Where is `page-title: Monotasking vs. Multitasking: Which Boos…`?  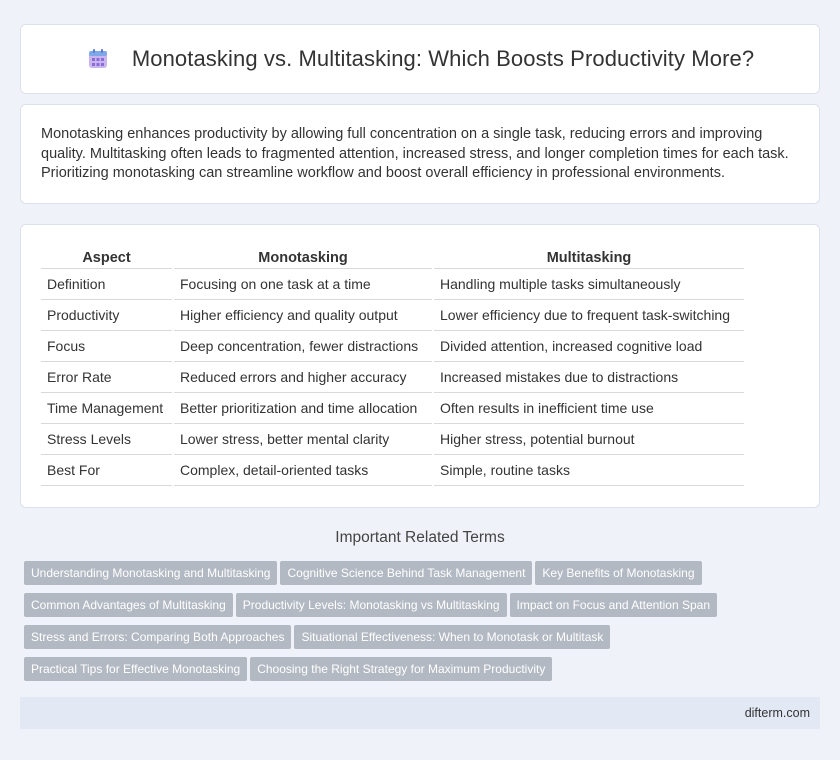 page-title: Monotasking vs. Multitasking: Which Boos… is located at coordinates (443, 58).